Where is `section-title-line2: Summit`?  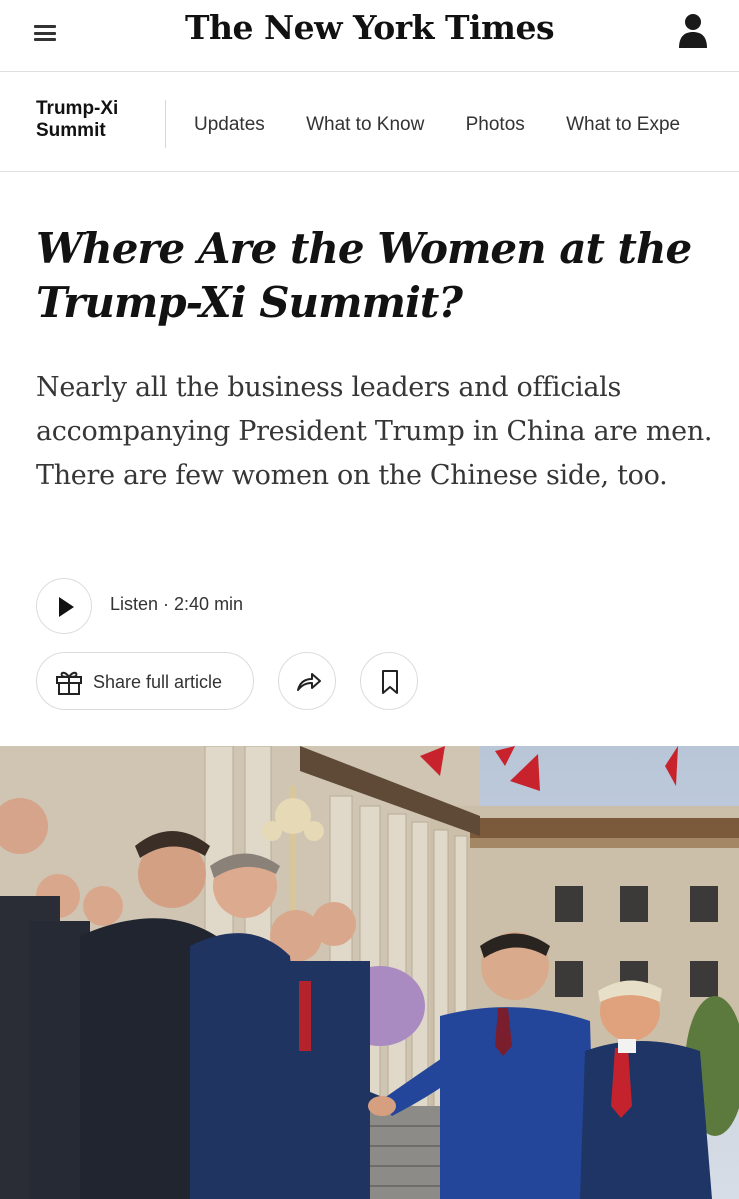 section-title-line2: Summit is located at coordinates (71, 130).